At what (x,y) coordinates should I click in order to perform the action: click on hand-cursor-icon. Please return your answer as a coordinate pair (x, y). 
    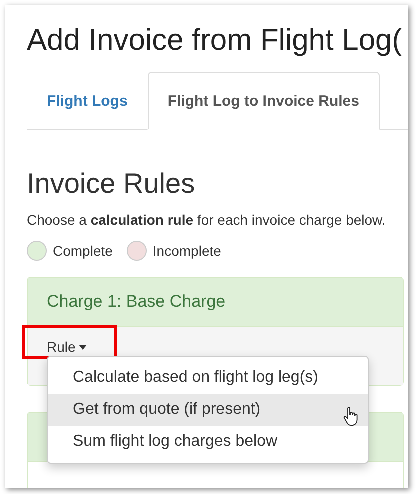
    Looking at the image, I should click on (351, 417).